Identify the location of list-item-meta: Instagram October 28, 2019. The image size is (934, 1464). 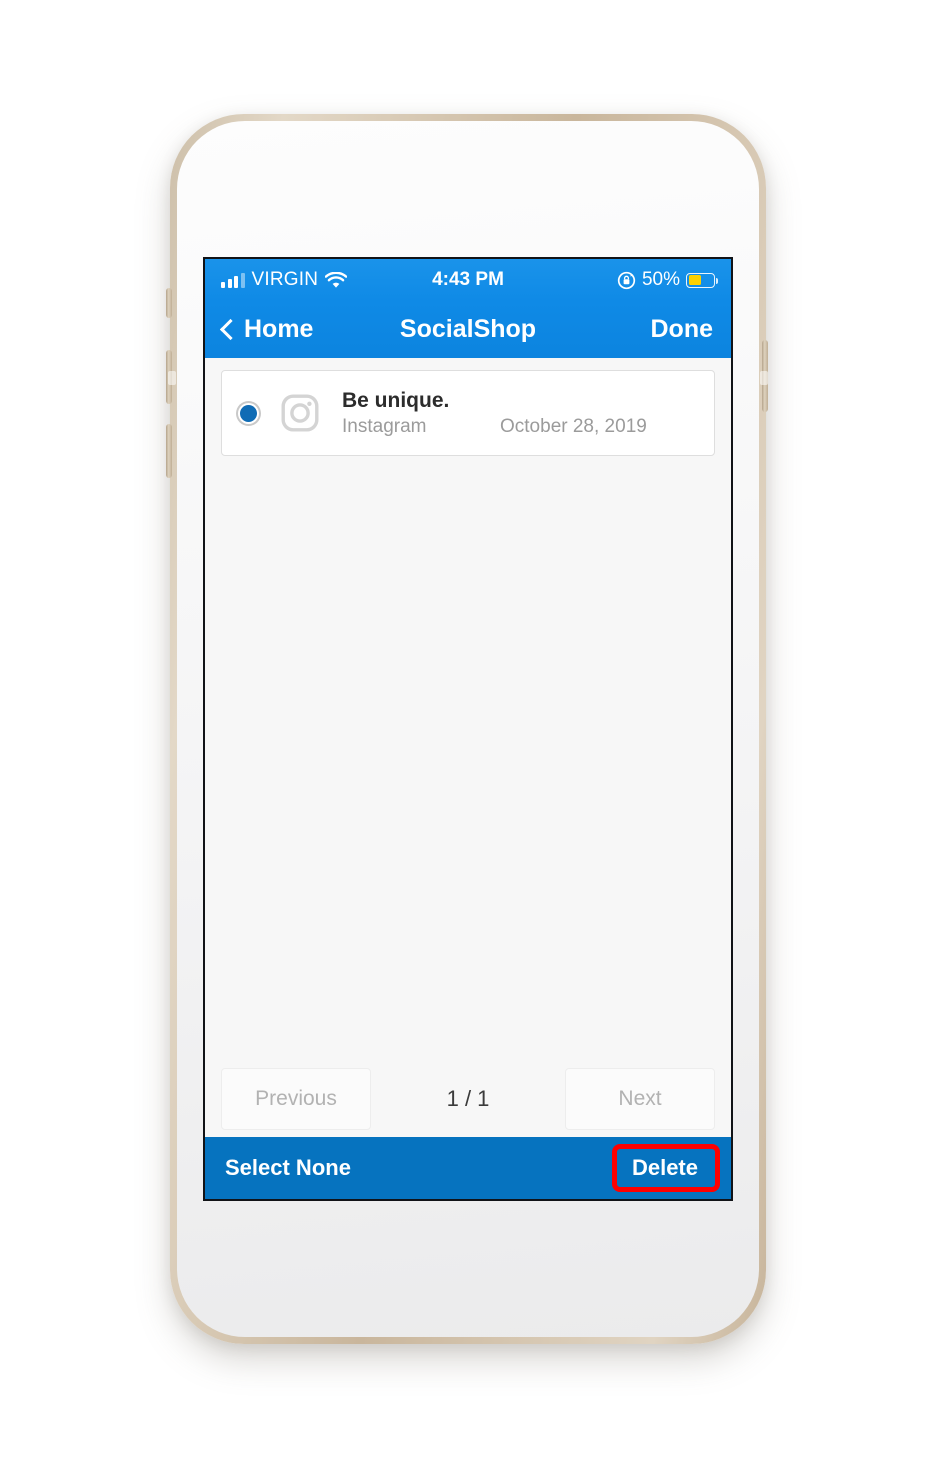
(521, 427).